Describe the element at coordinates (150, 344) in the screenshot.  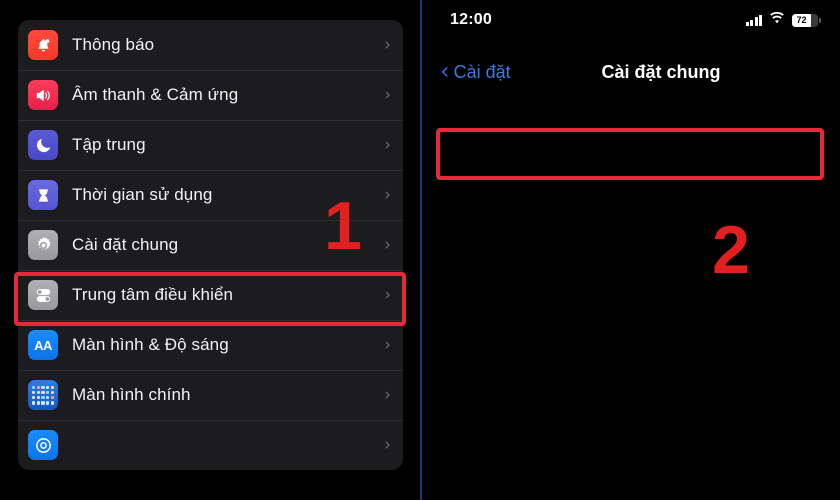
I see `settings-row-label: Màn hình & Độ sáng` at that location.